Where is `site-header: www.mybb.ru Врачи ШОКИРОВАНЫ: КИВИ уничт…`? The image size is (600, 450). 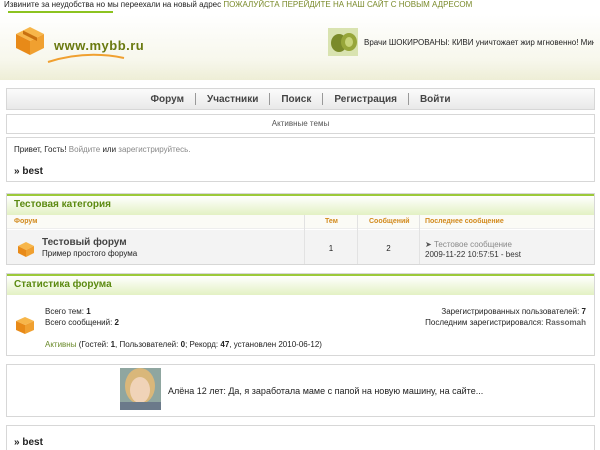
site-header: www.mybb.ru Врачи ШОКИРОВАНЫ: КИВИ уничт… is located at coordinates (300, 47).